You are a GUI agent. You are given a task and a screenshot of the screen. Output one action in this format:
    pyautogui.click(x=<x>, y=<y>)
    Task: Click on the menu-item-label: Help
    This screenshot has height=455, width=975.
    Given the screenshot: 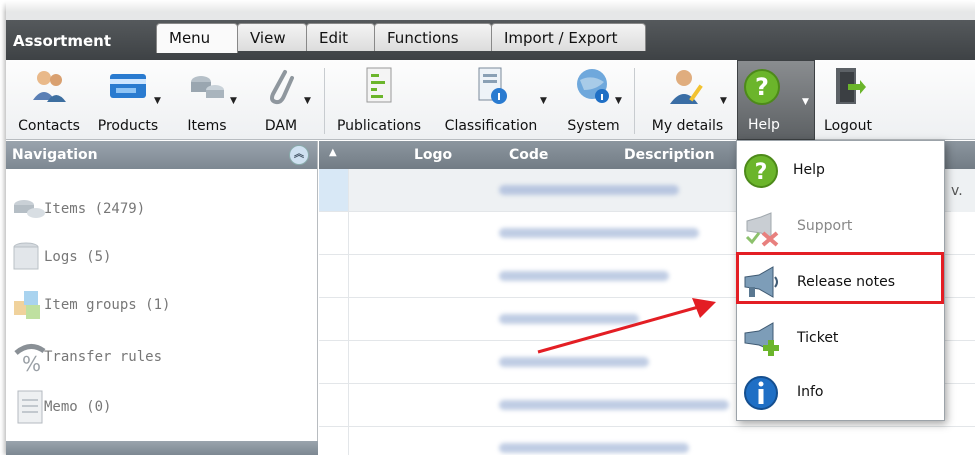 What is the action you would take?
    pyautogui.click(x=809, y=170)
    